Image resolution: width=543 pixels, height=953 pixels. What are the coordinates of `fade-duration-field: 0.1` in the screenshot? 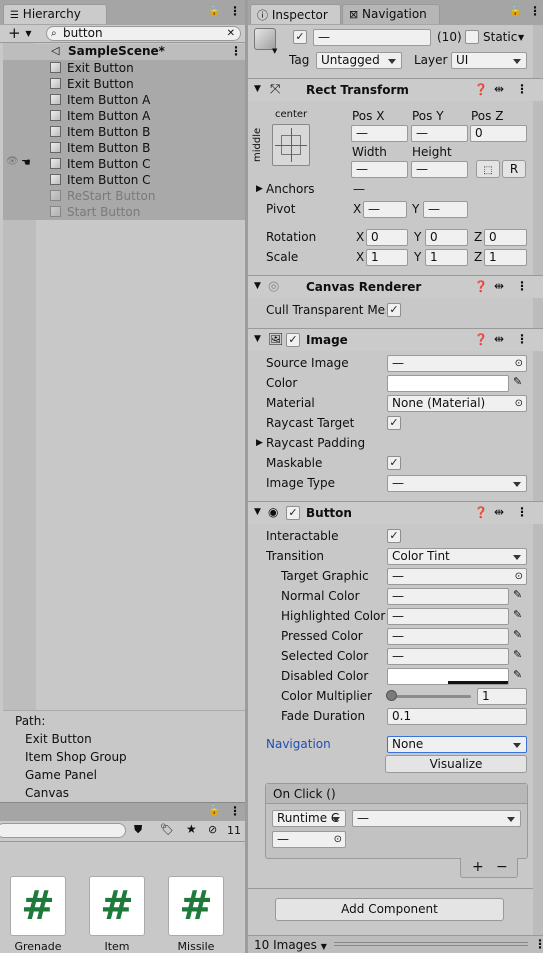 It's located at (457, 716).